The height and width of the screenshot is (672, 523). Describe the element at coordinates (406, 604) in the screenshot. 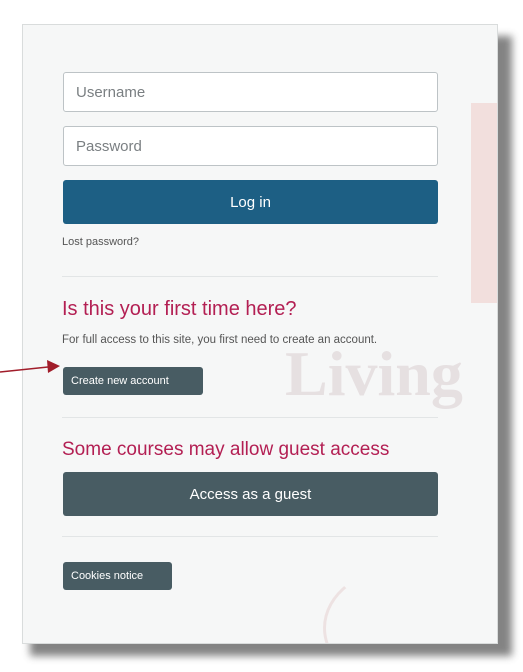

I see `background-swirl` at that location.